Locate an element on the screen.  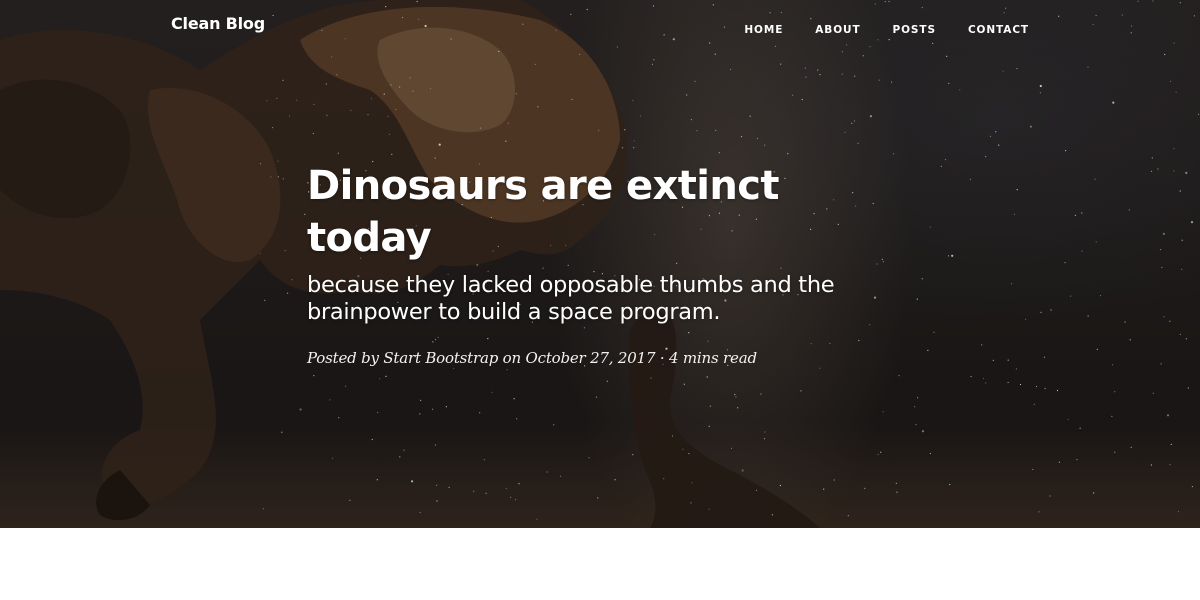
nav-link-posts: POSTS is located at coordinates (914, 30).